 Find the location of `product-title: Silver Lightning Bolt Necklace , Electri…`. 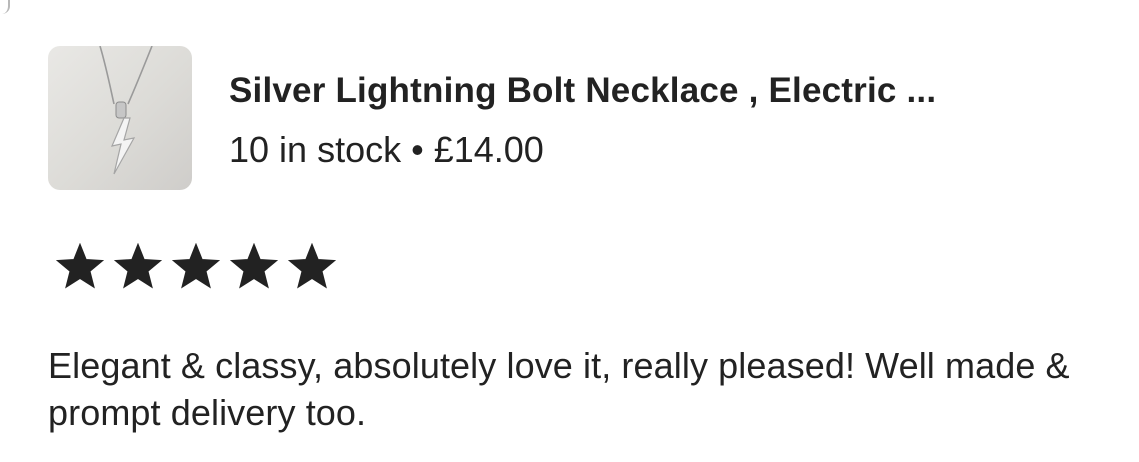

product-title: Silver Lightning Bolt Necklace , Electri… is located at coordinates (582, 91).